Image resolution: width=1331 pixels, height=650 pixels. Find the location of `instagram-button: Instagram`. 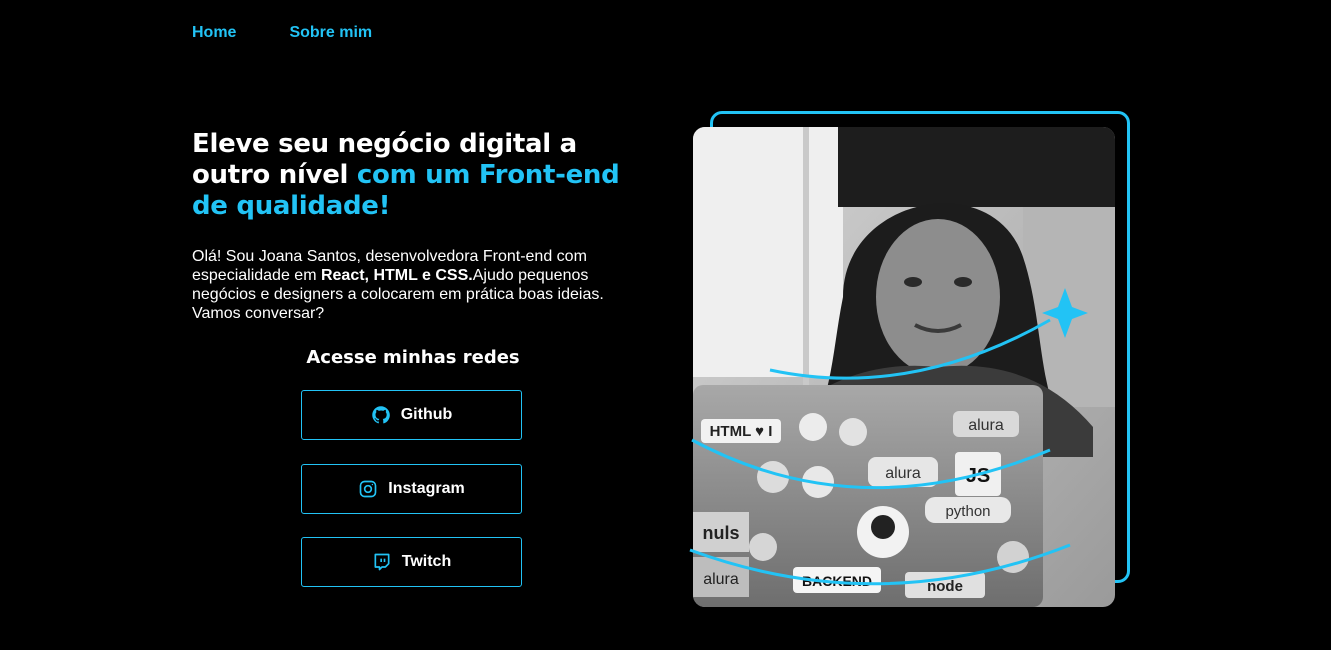

instagram-button: Instagram is located at coordinates (411, 489).